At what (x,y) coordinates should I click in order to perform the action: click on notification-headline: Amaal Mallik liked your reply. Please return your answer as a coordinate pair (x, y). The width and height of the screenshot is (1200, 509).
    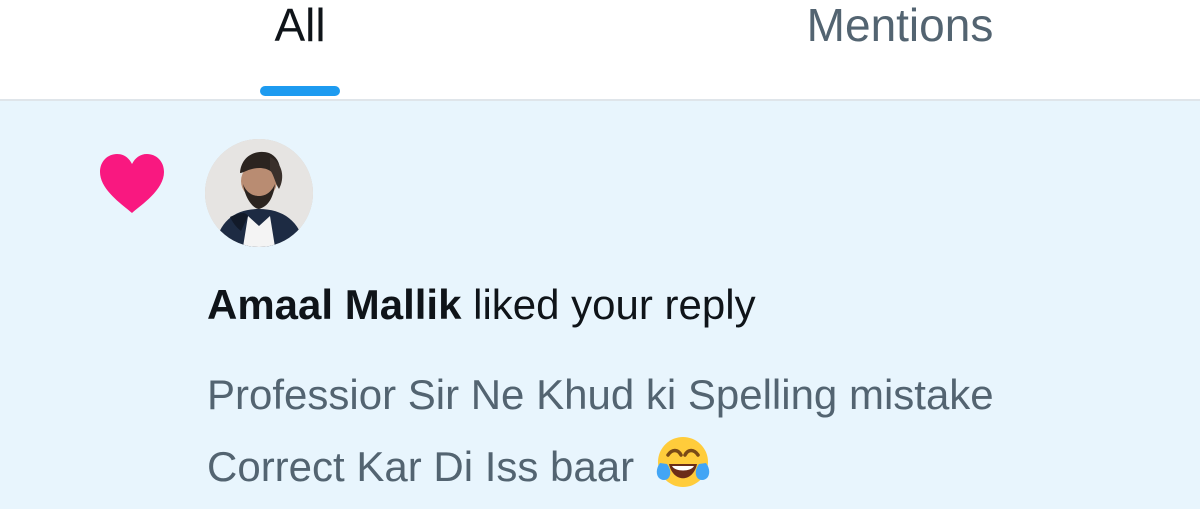
    Looking at the image, I should click on (481, 305).